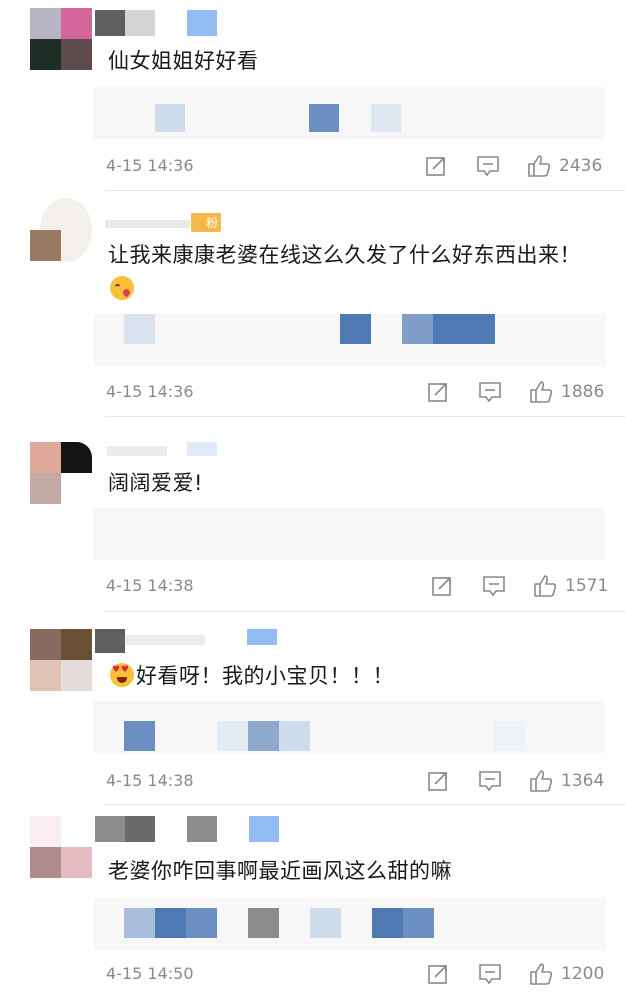 The height and width of the screenshot is (1000, 625). I want to click on comment-meta: 4-15 14:36 2436, so click(312, 167).